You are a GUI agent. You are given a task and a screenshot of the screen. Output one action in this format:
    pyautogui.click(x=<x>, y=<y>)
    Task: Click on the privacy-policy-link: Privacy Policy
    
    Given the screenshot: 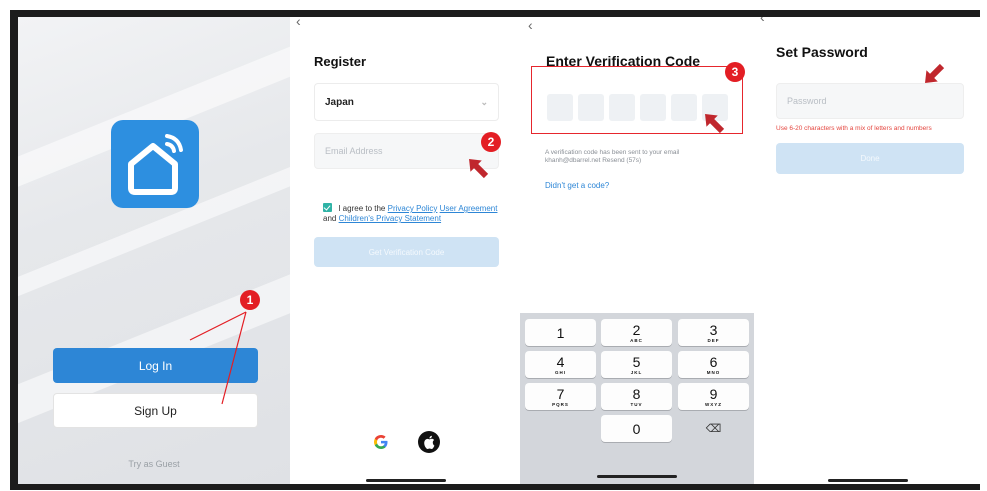 What is the action you would take?
    pyautogui.click(x=413, y=208)
    